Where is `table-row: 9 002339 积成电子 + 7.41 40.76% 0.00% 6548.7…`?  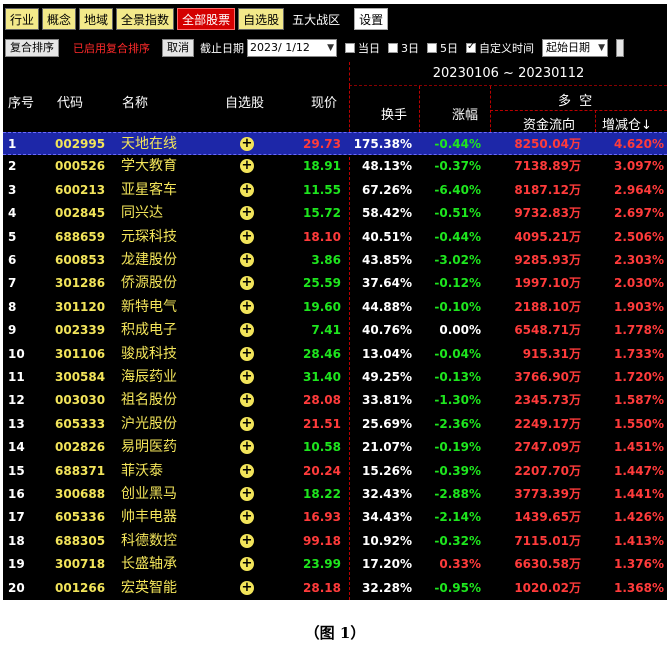 table-row: 9 002339 积成电子 + 7.41 40.76% 0.00% 6548.7… is located at coordinates (335, 330).